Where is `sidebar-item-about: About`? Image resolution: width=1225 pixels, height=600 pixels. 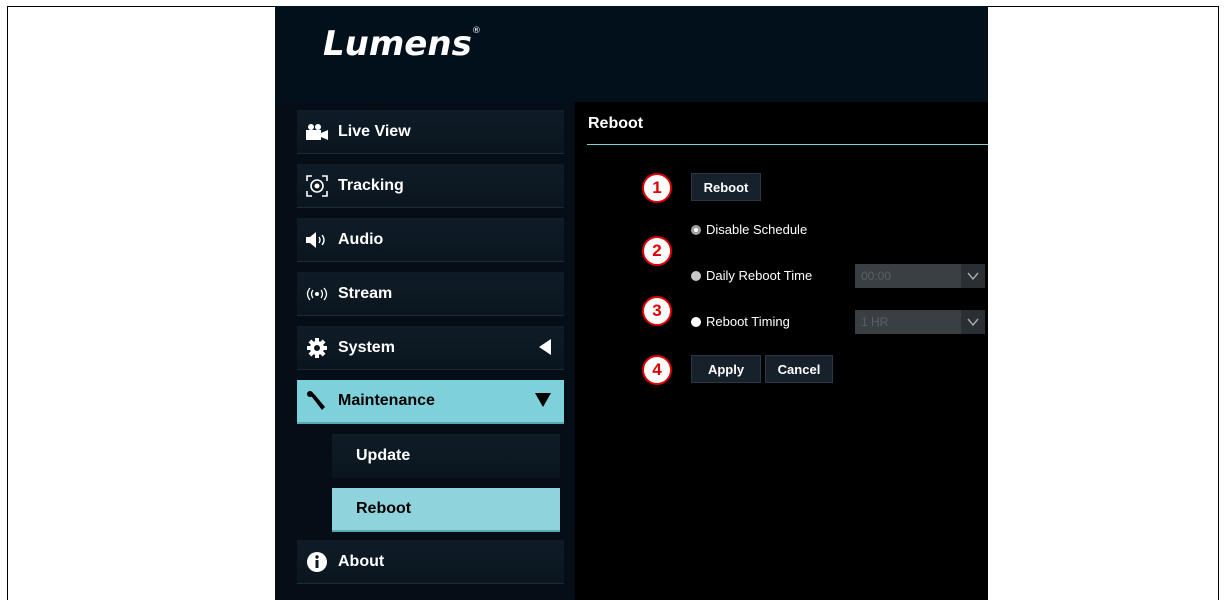 sidebar-item-about: About is located at coordinates (430, 562).